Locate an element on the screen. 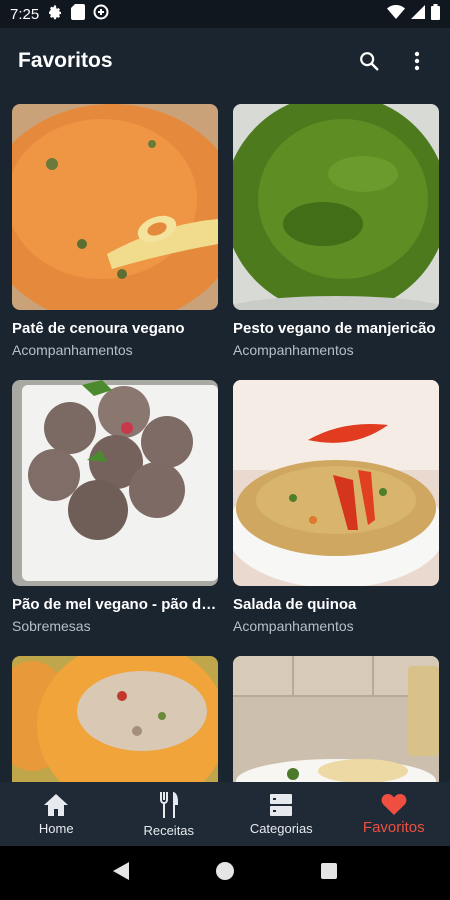 The width and height of the screenshot is (450, 900). nav-label: Home is located at coordinates (56, 828).